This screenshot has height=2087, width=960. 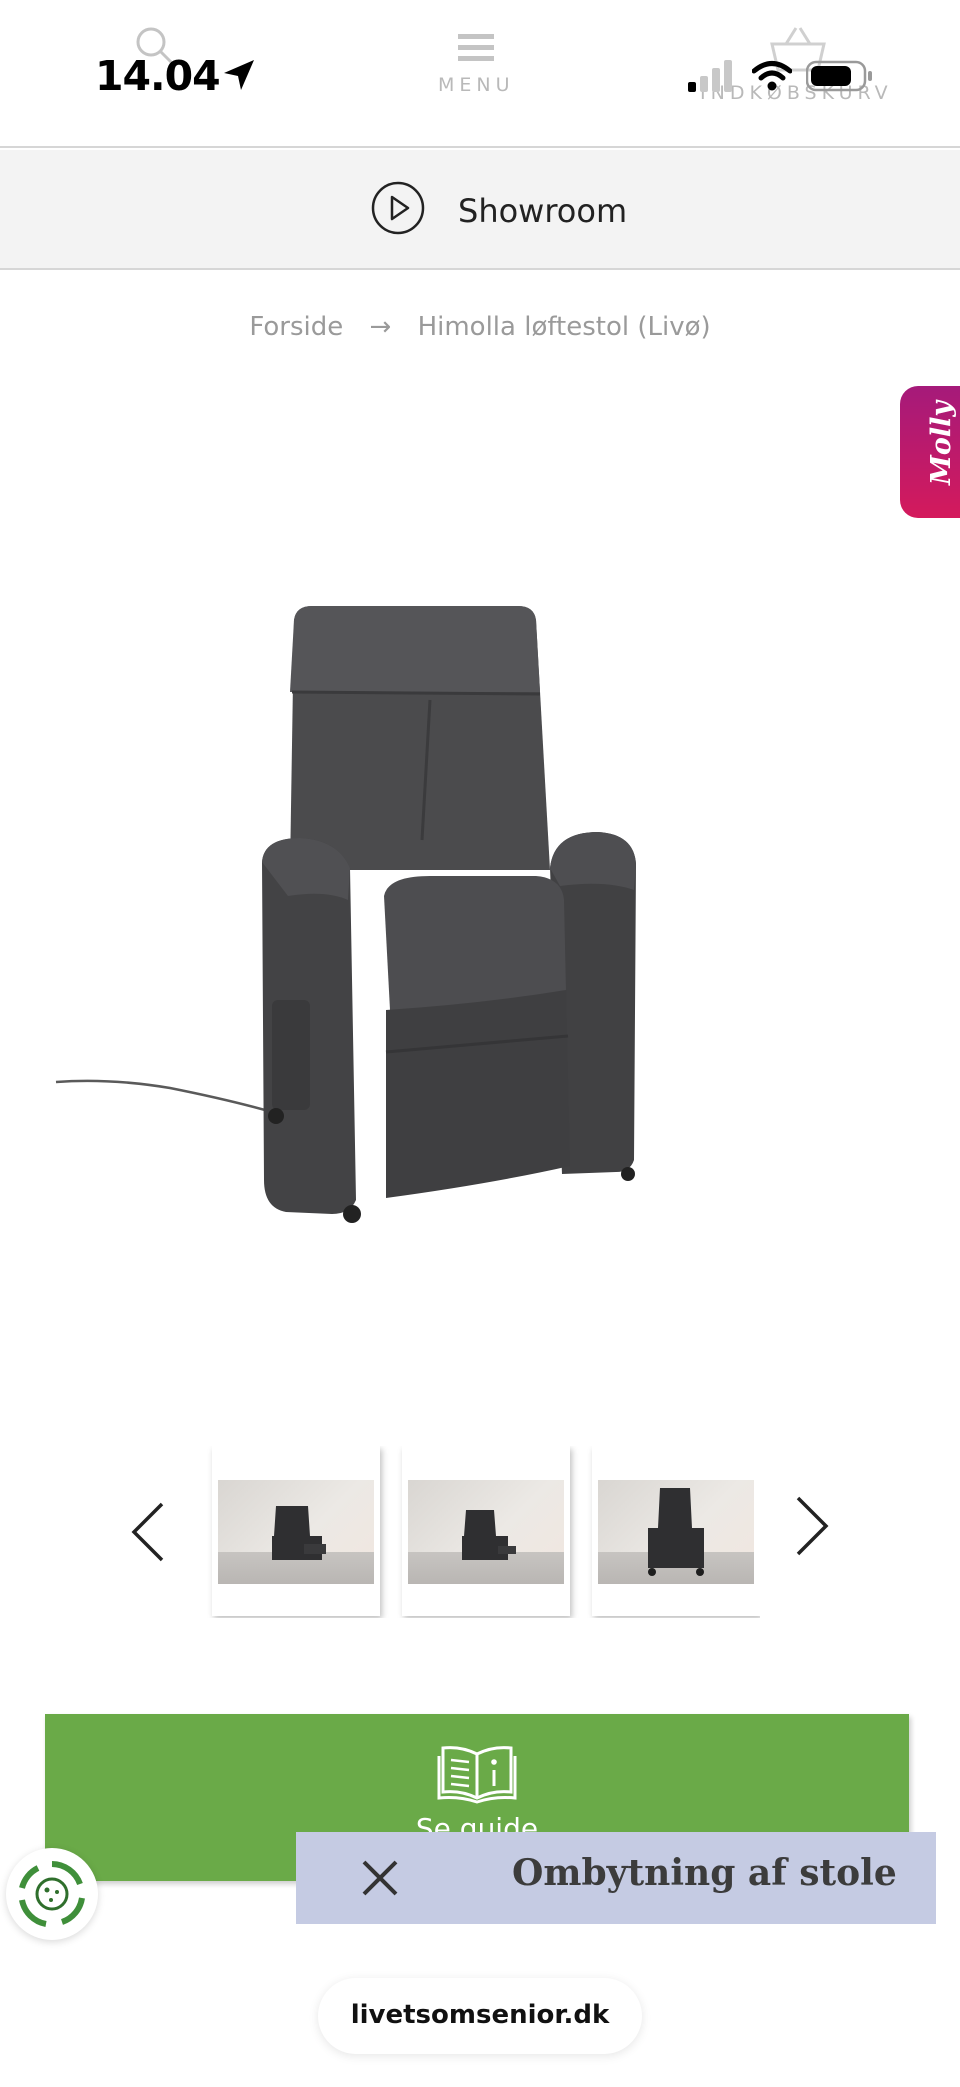 I want to click on cookie-settings-icon, so click(x=52, y=1894).